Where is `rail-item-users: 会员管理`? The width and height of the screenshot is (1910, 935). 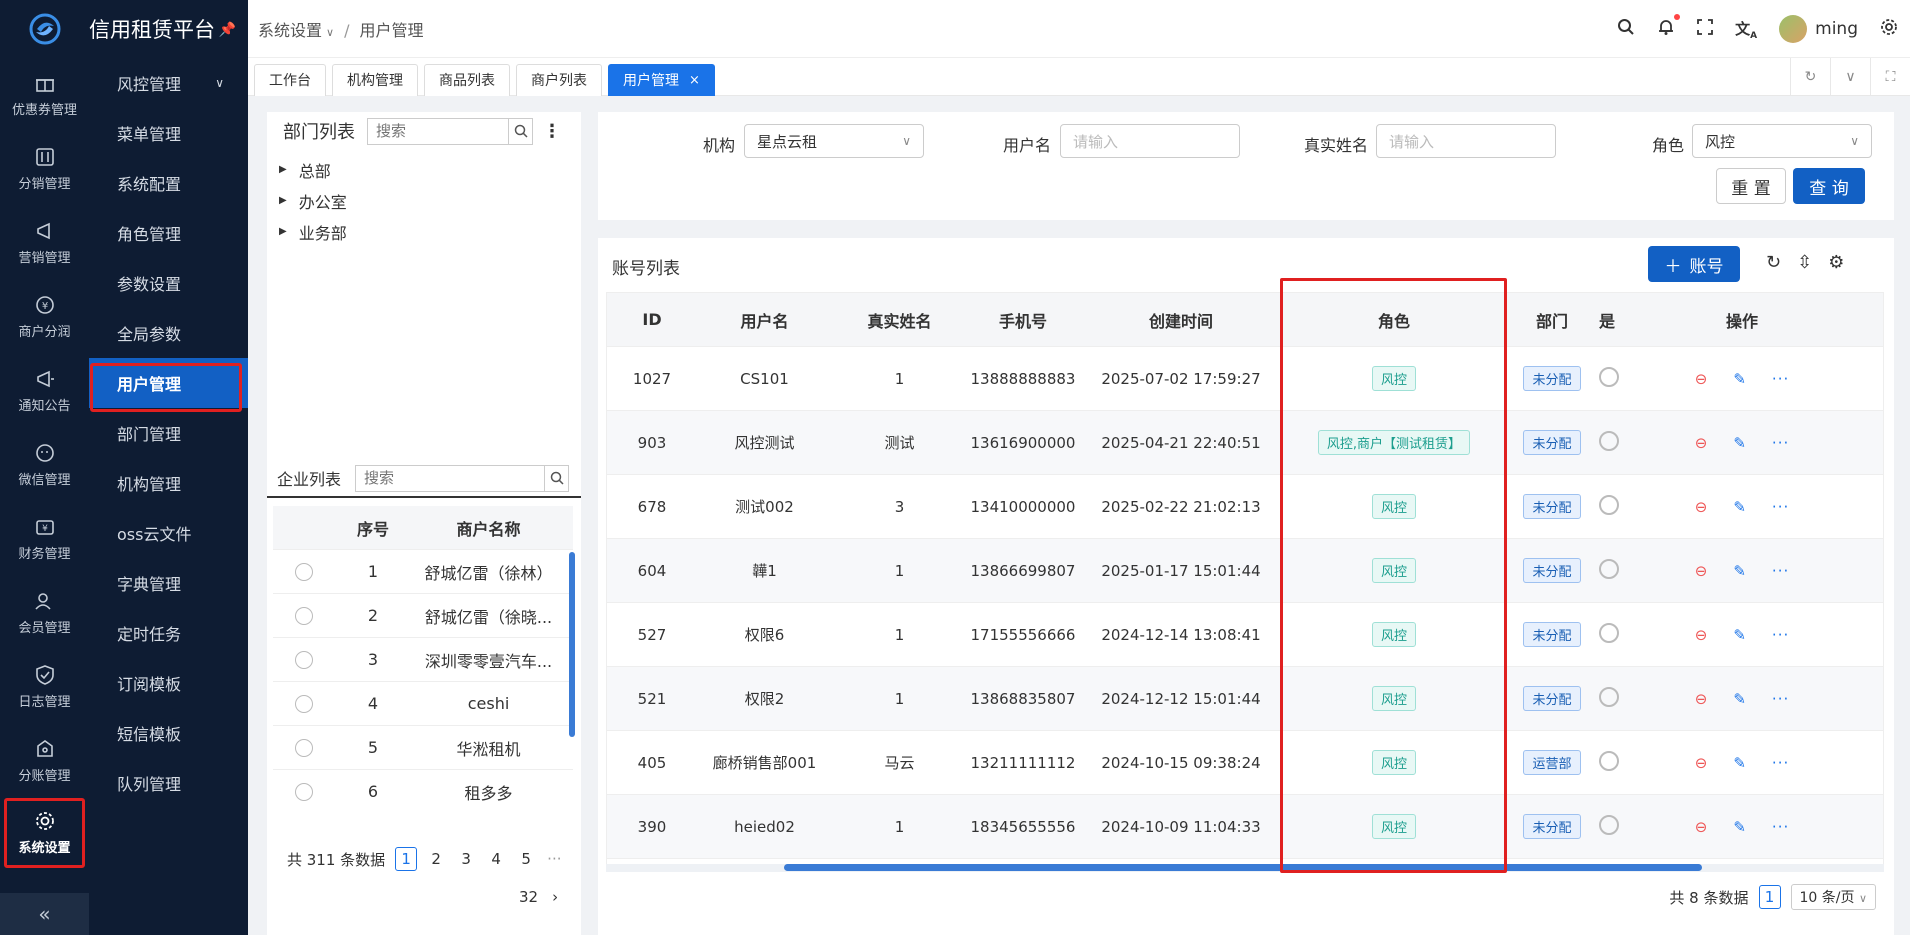
rail-item-users: 会员管理 is located at coordinates (44, 613).